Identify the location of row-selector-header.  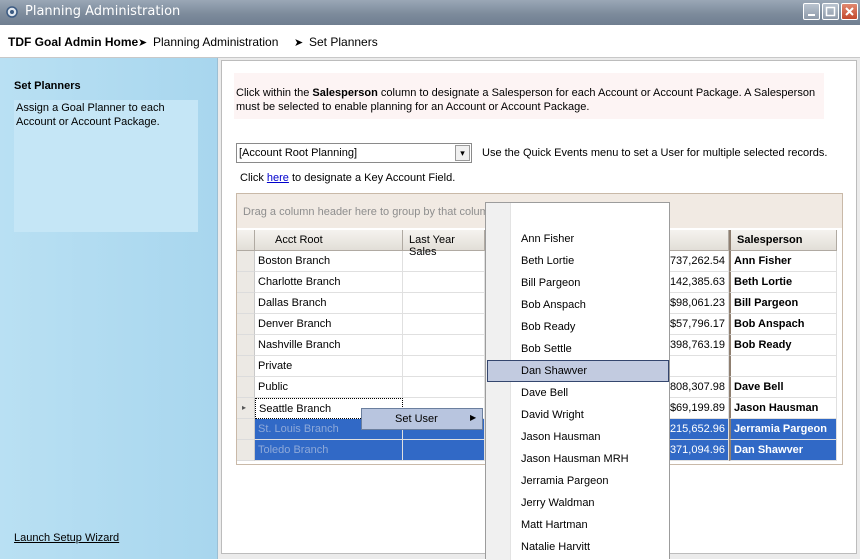
(246, 240).